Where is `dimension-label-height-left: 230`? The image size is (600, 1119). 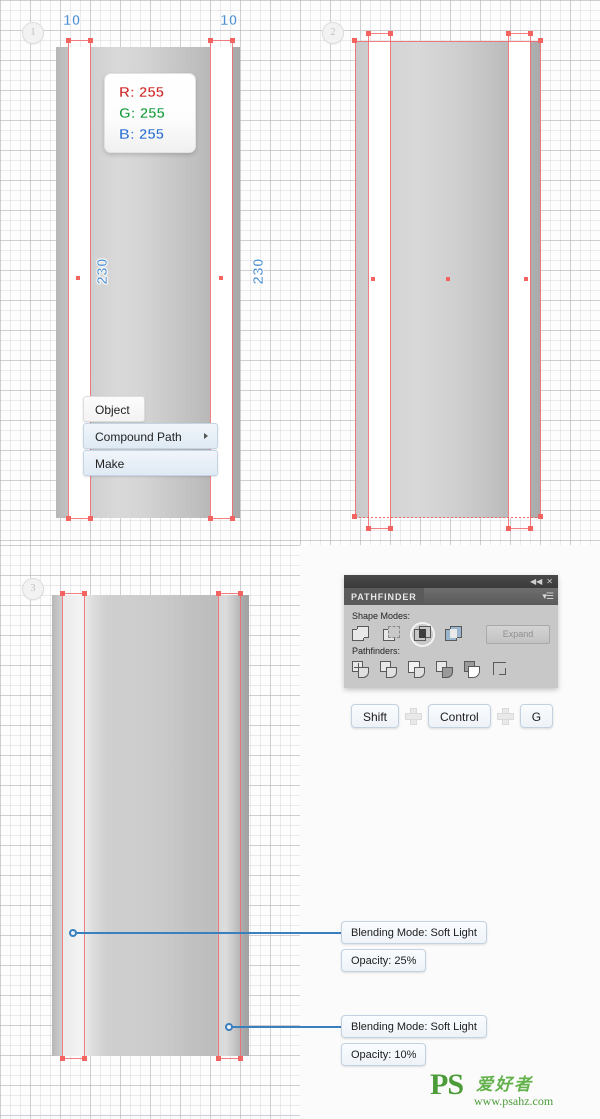
dimension-label-height-left: 230 is located at coordinates (103, 271).